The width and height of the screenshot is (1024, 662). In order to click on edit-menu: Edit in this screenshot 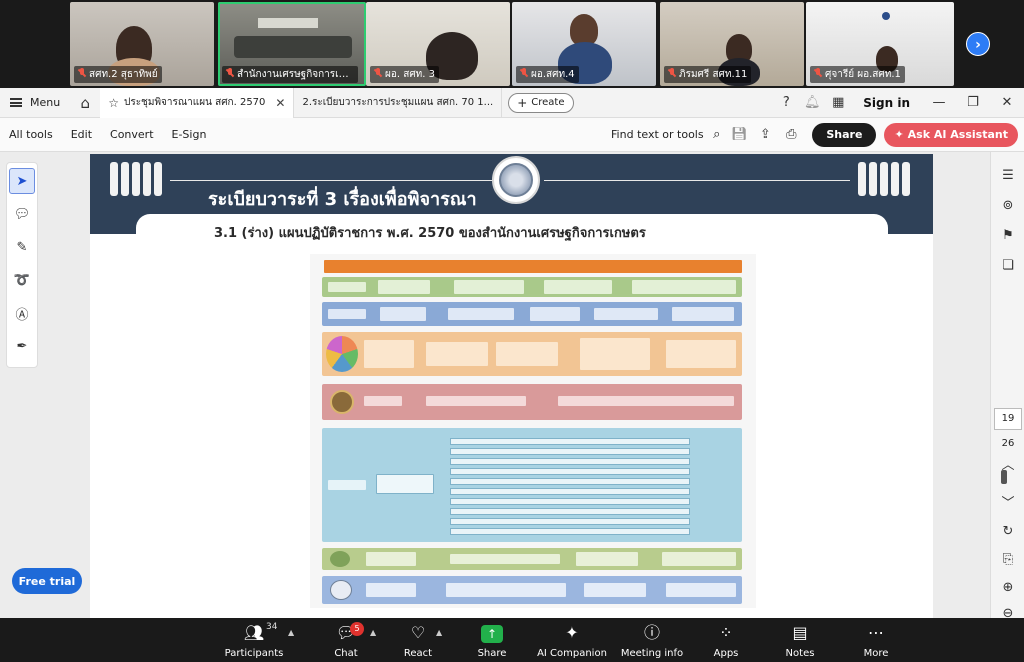, I will do `click(81, 134)`.